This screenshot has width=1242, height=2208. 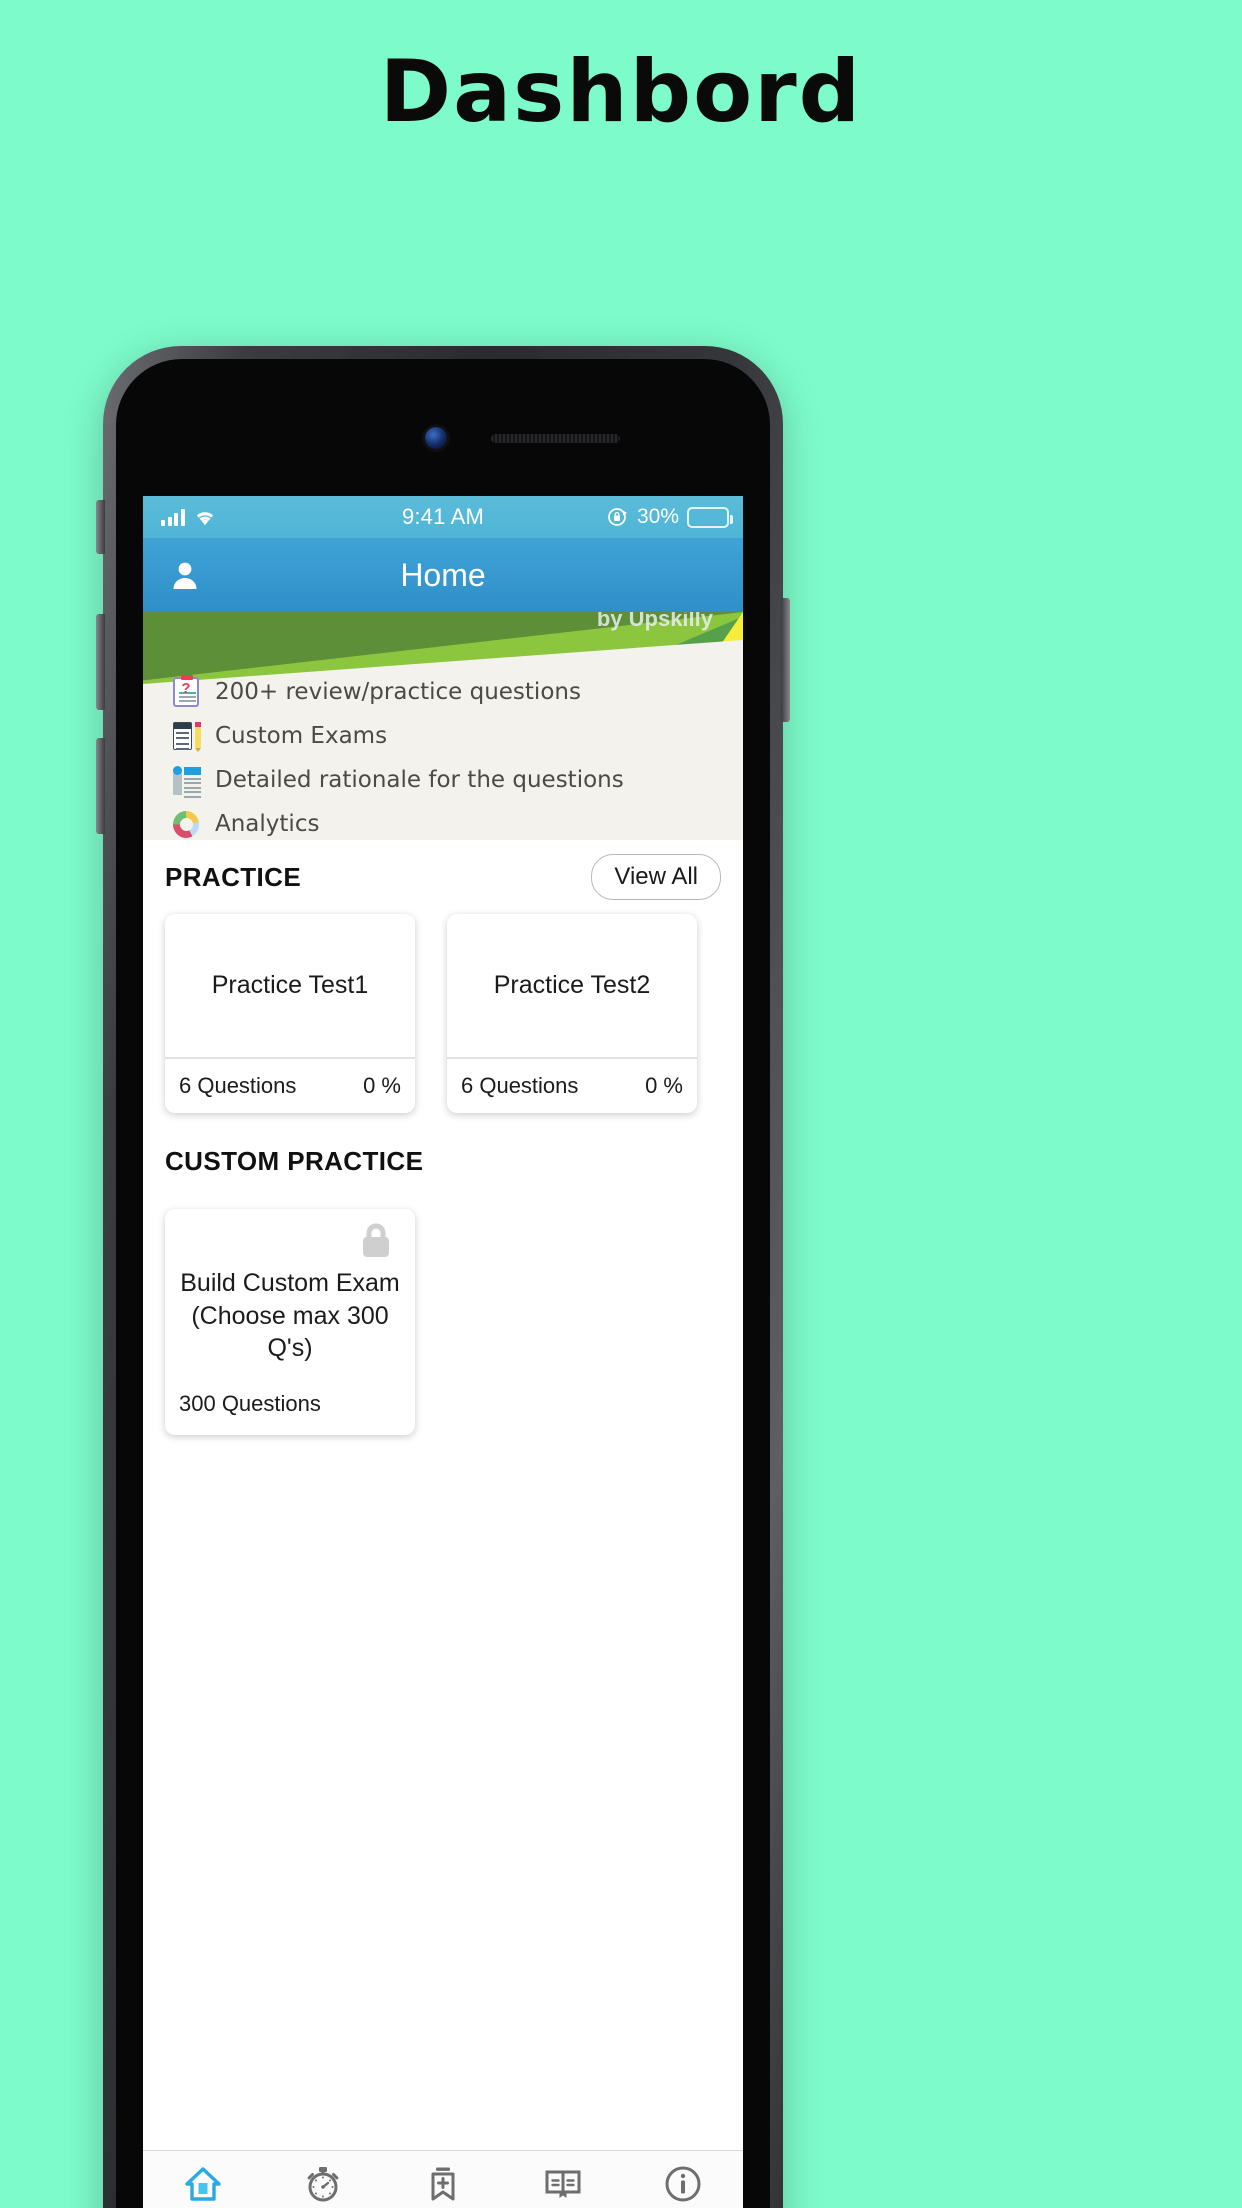 I want to click on banner-brand-label: by Upskilly, so click(x=654, y=621).